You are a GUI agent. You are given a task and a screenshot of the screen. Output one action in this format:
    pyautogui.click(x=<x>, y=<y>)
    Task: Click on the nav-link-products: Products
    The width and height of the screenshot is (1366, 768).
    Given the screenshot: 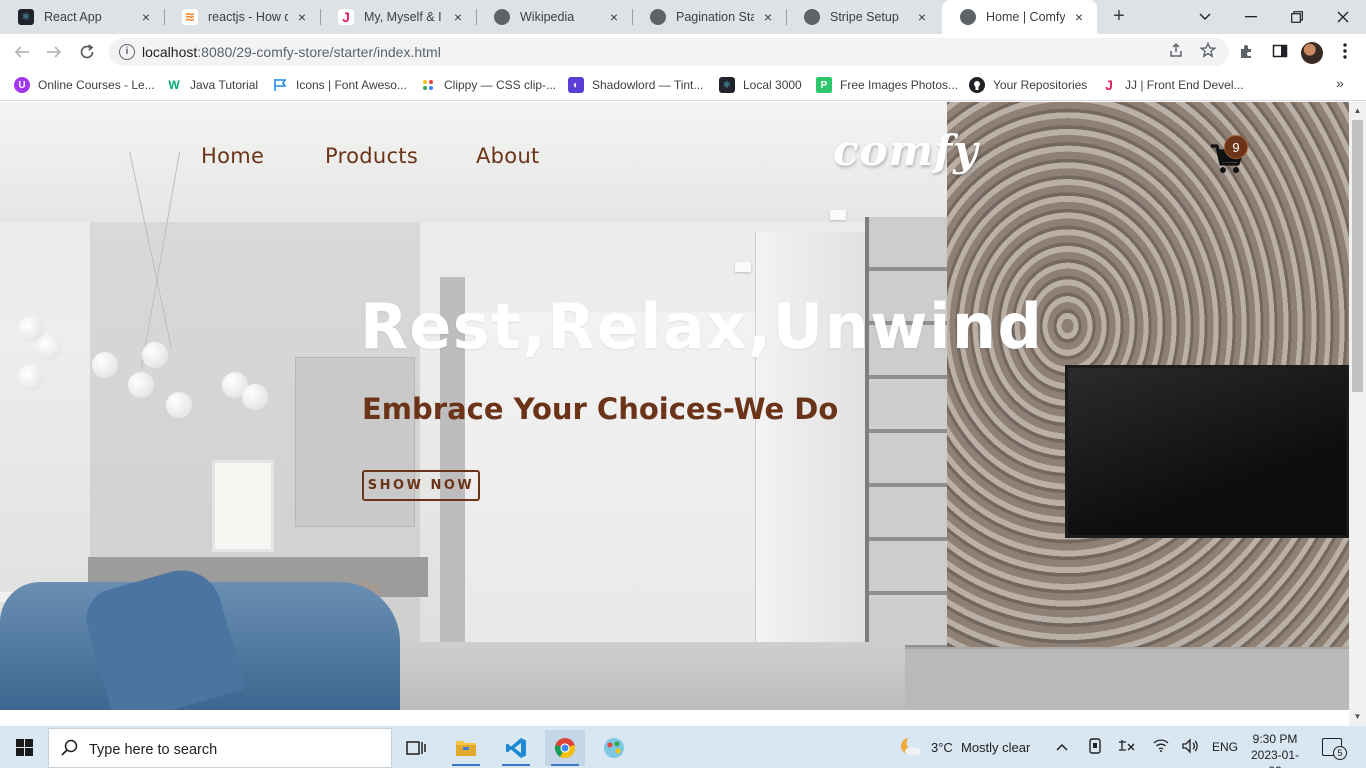 What is the action you would take?
    pyautogui.click(x=371, y=156)
    